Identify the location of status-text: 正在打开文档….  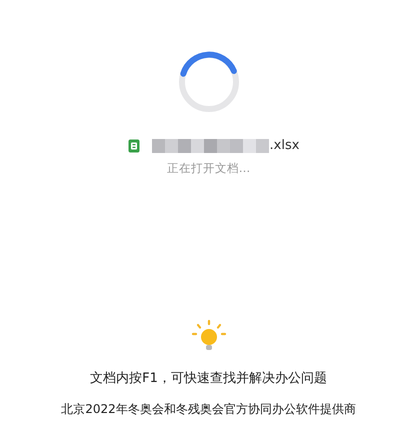
(208, 168).